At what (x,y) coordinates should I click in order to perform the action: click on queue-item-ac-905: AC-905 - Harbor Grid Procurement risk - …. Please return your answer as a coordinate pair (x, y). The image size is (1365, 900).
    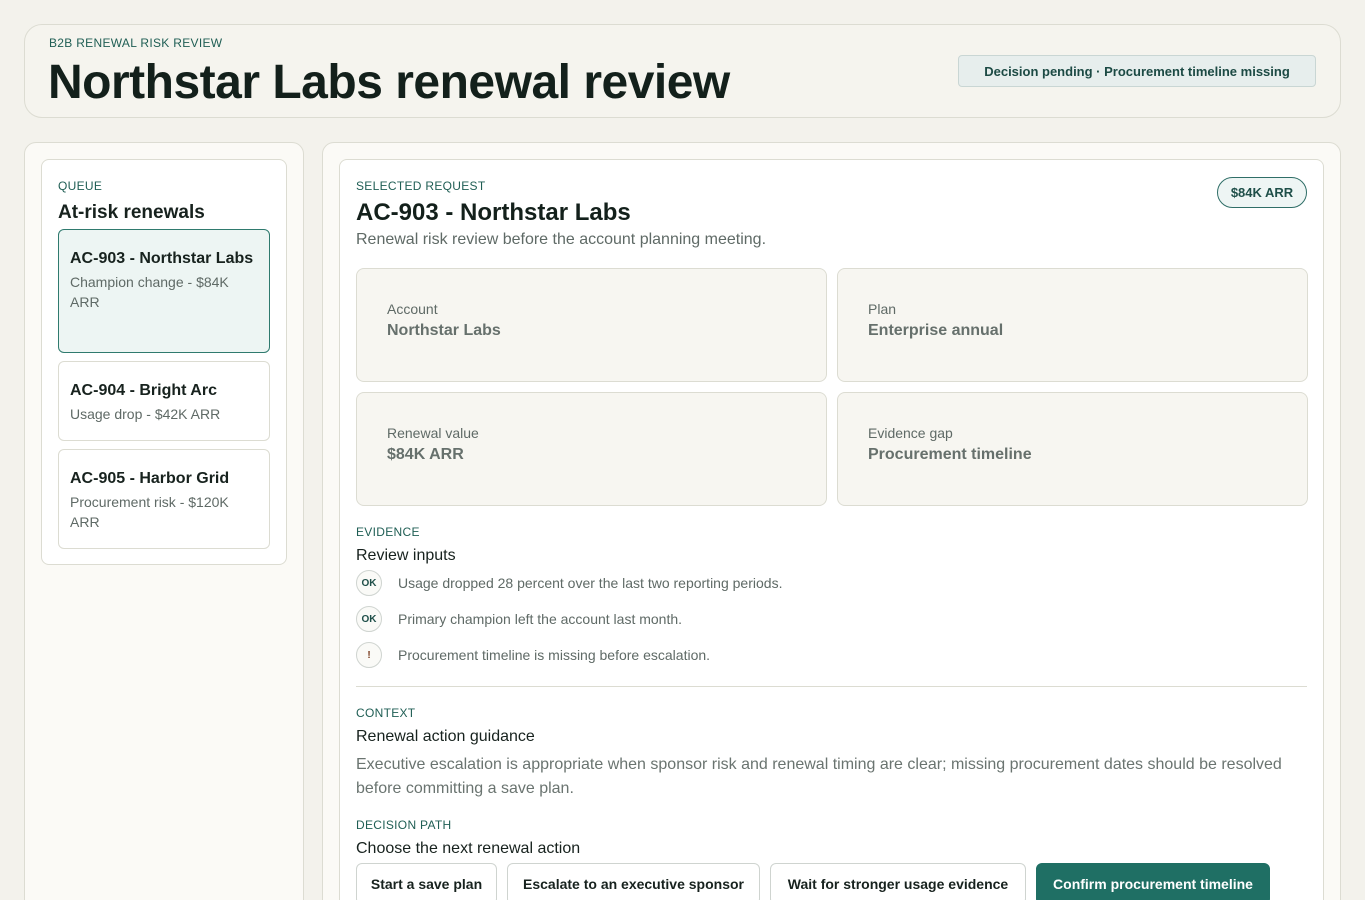
    Looking at the image, I should click on (164, 499).